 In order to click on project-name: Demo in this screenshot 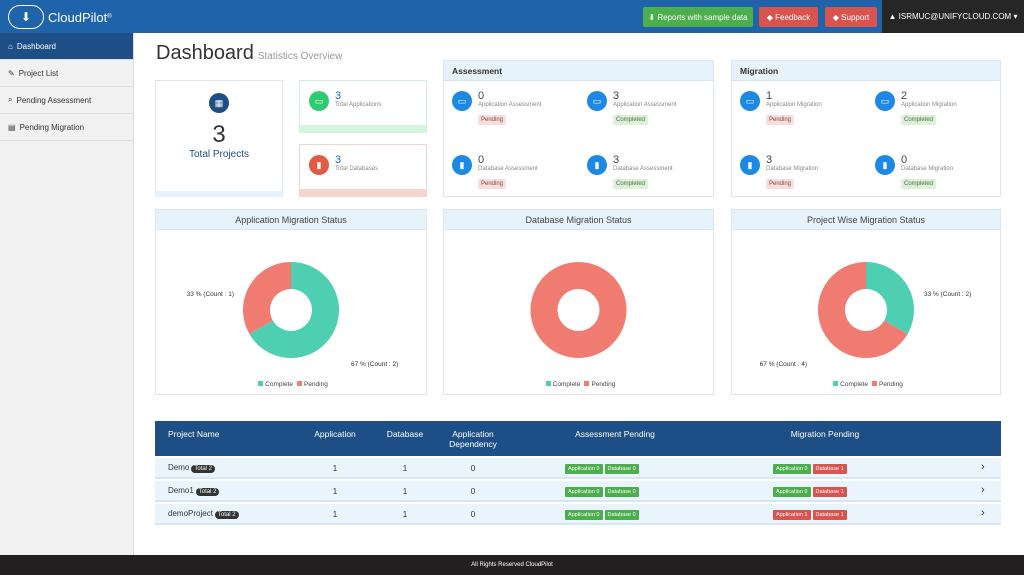, I will do `click(178, 467)`.